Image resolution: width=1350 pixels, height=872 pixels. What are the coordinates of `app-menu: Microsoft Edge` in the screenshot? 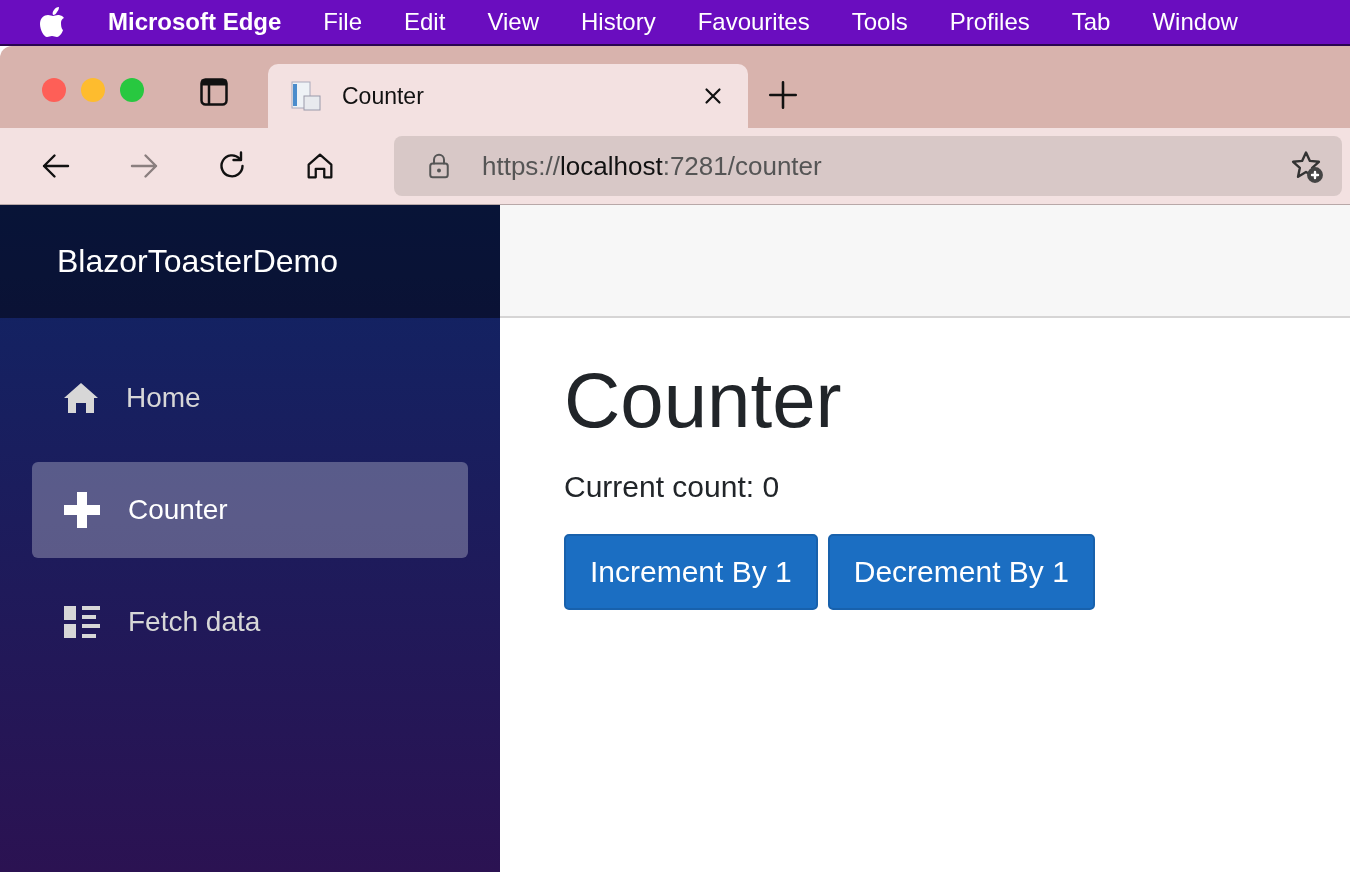 It's located at (195, 22).